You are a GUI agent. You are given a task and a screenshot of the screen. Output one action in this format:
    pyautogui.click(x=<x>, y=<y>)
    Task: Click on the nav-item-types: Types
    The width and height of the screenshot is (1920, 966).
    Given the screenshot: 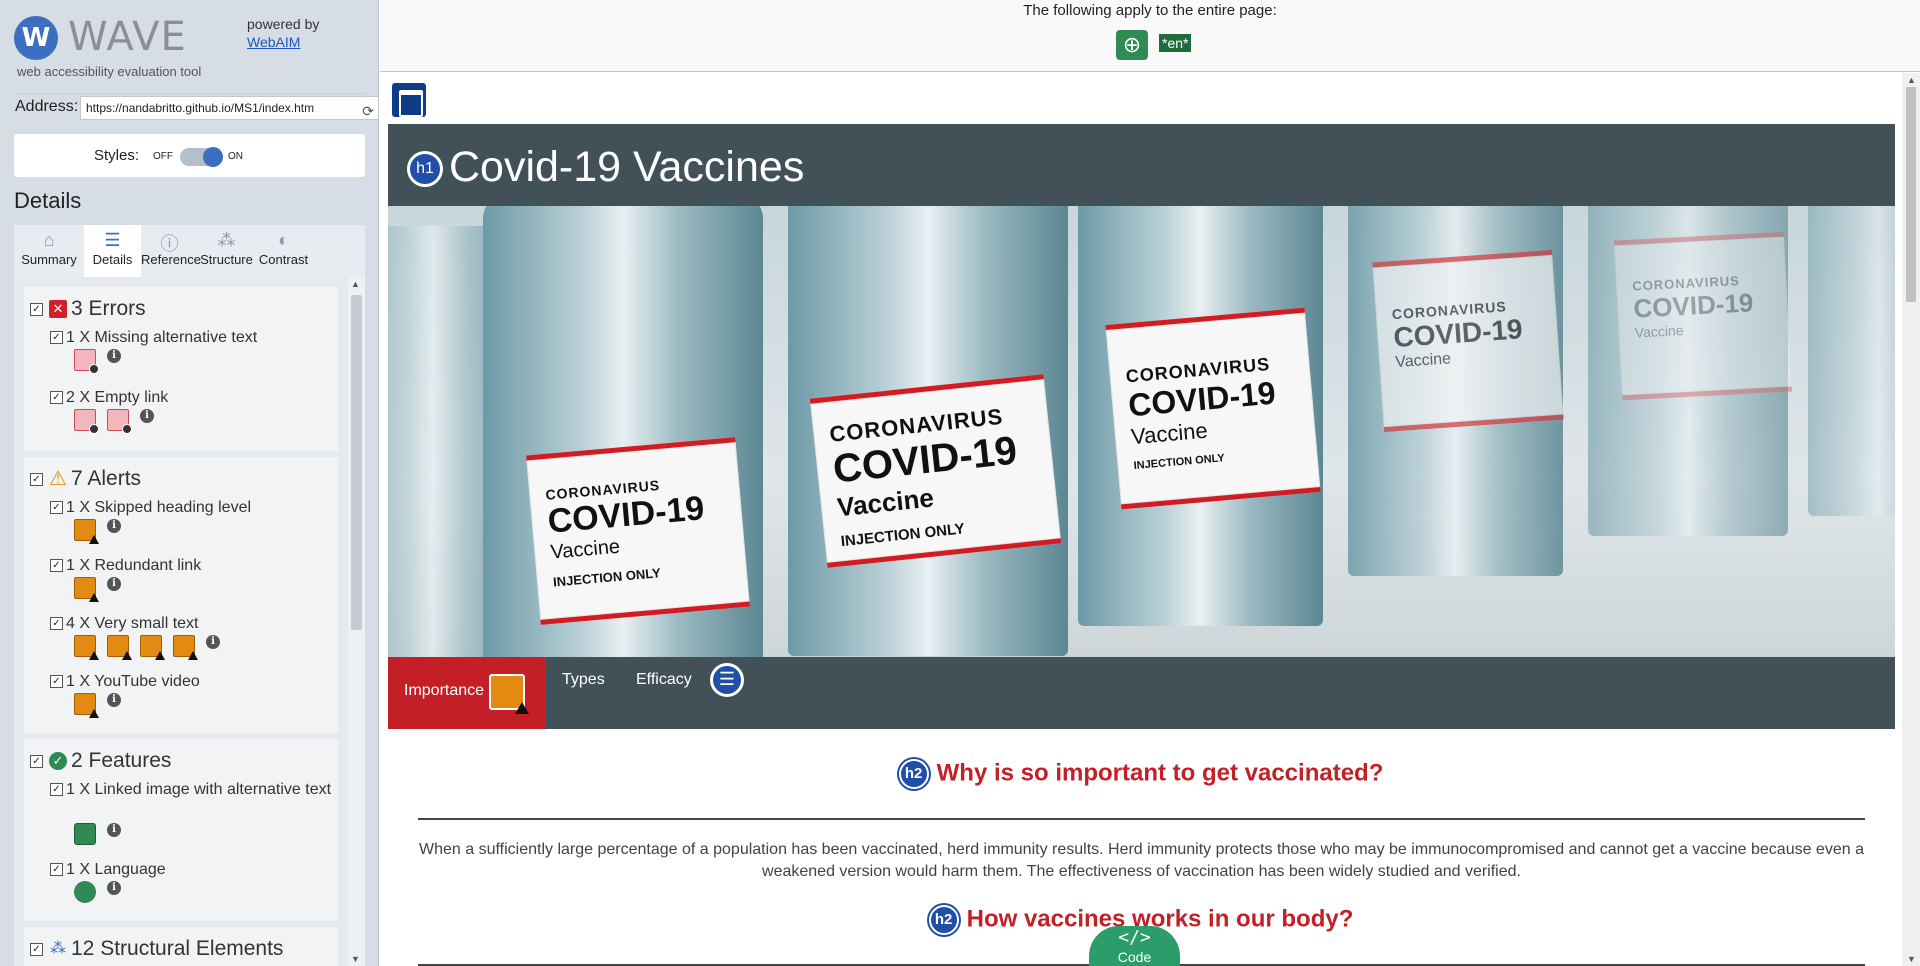 What is the action you would take?
    pyautogui.click(x=583, y=680)
    